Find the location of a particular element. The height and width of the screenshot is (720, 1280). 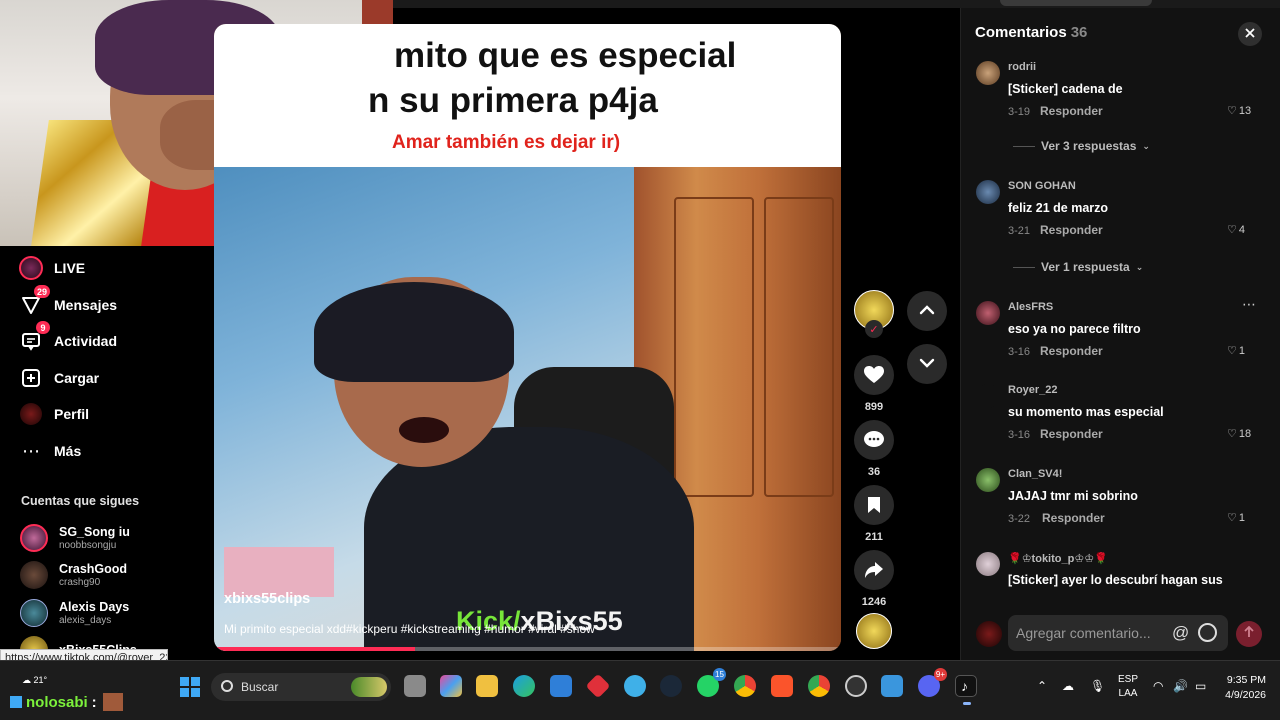

comment-user: rodrii is located at coordinates (1022, 67).